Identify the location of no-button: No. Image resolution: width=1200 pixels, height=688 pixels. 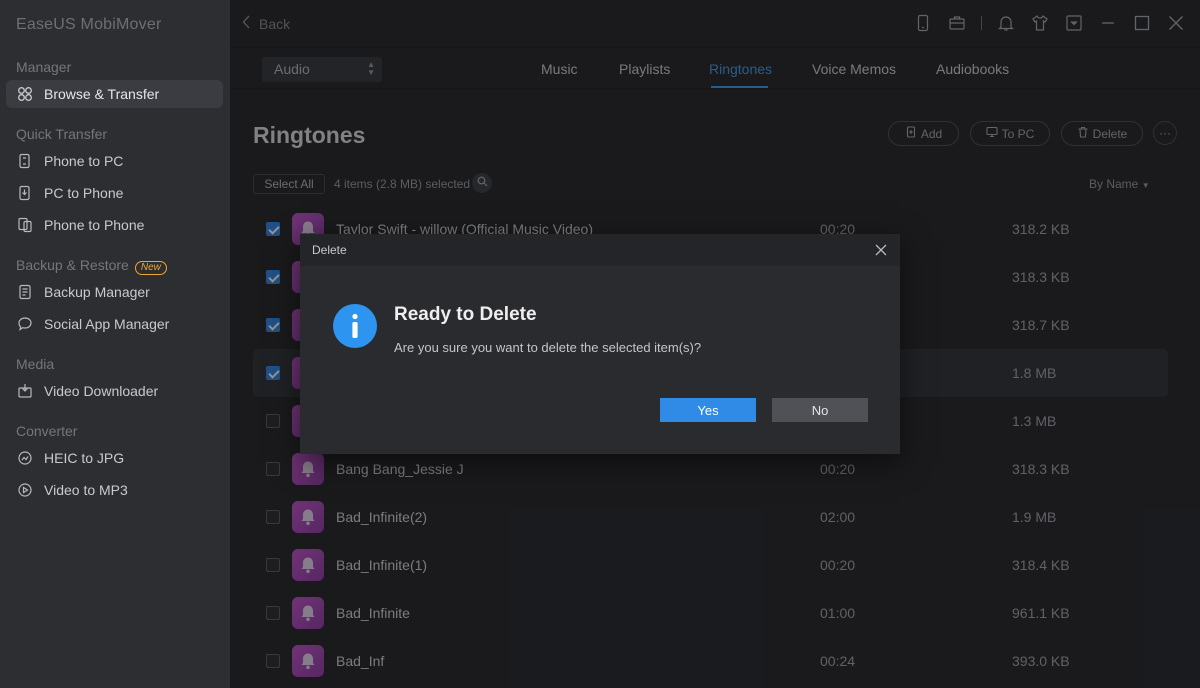
(820, 410).